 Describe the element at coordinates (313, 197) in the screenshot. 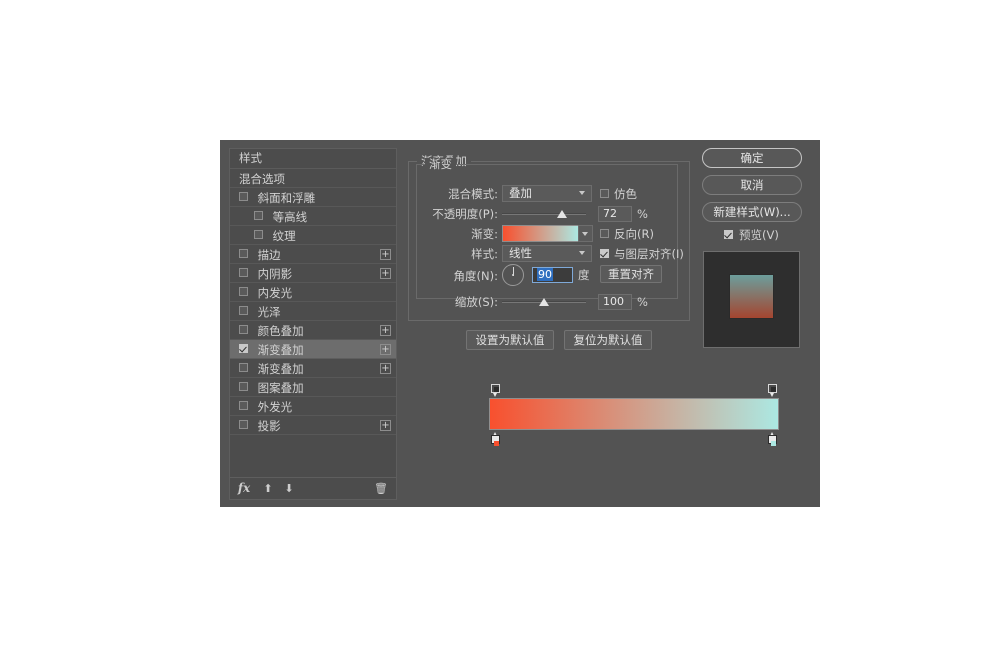

I see `style-item-bevel-emboss: 斜面和浮雕` at that location.